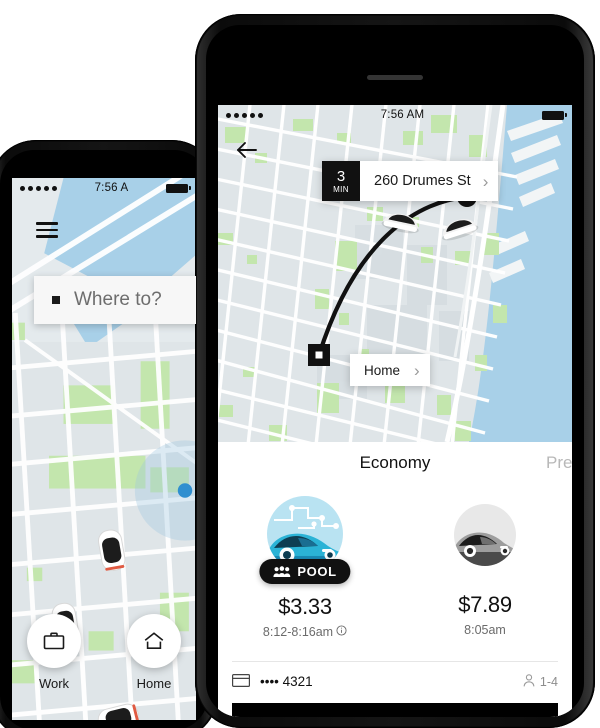 Image resolution: width=600 pixels, height=728 pixels. What do you see at coordinates (154, 683) in the screenshot?
I see `shortcut-home-label: Home` at bounding box center [154, 683].